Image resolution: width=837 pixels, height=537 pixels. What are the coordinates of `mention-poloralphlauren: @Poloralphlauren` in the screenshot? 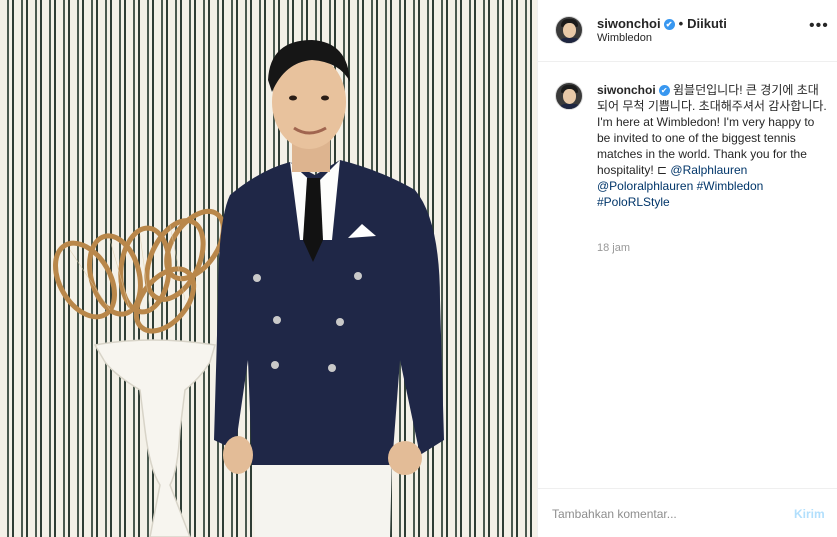 It's located at (645, 186).